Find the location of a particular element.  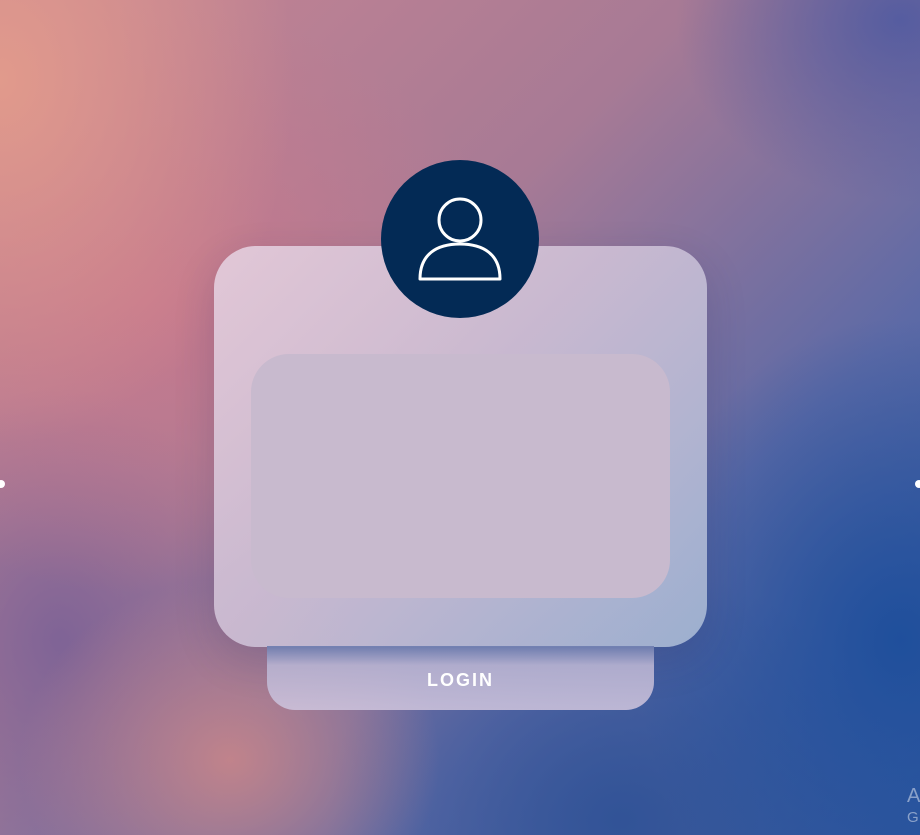

login-button: LOGIN is located at coordinates (460, 678).